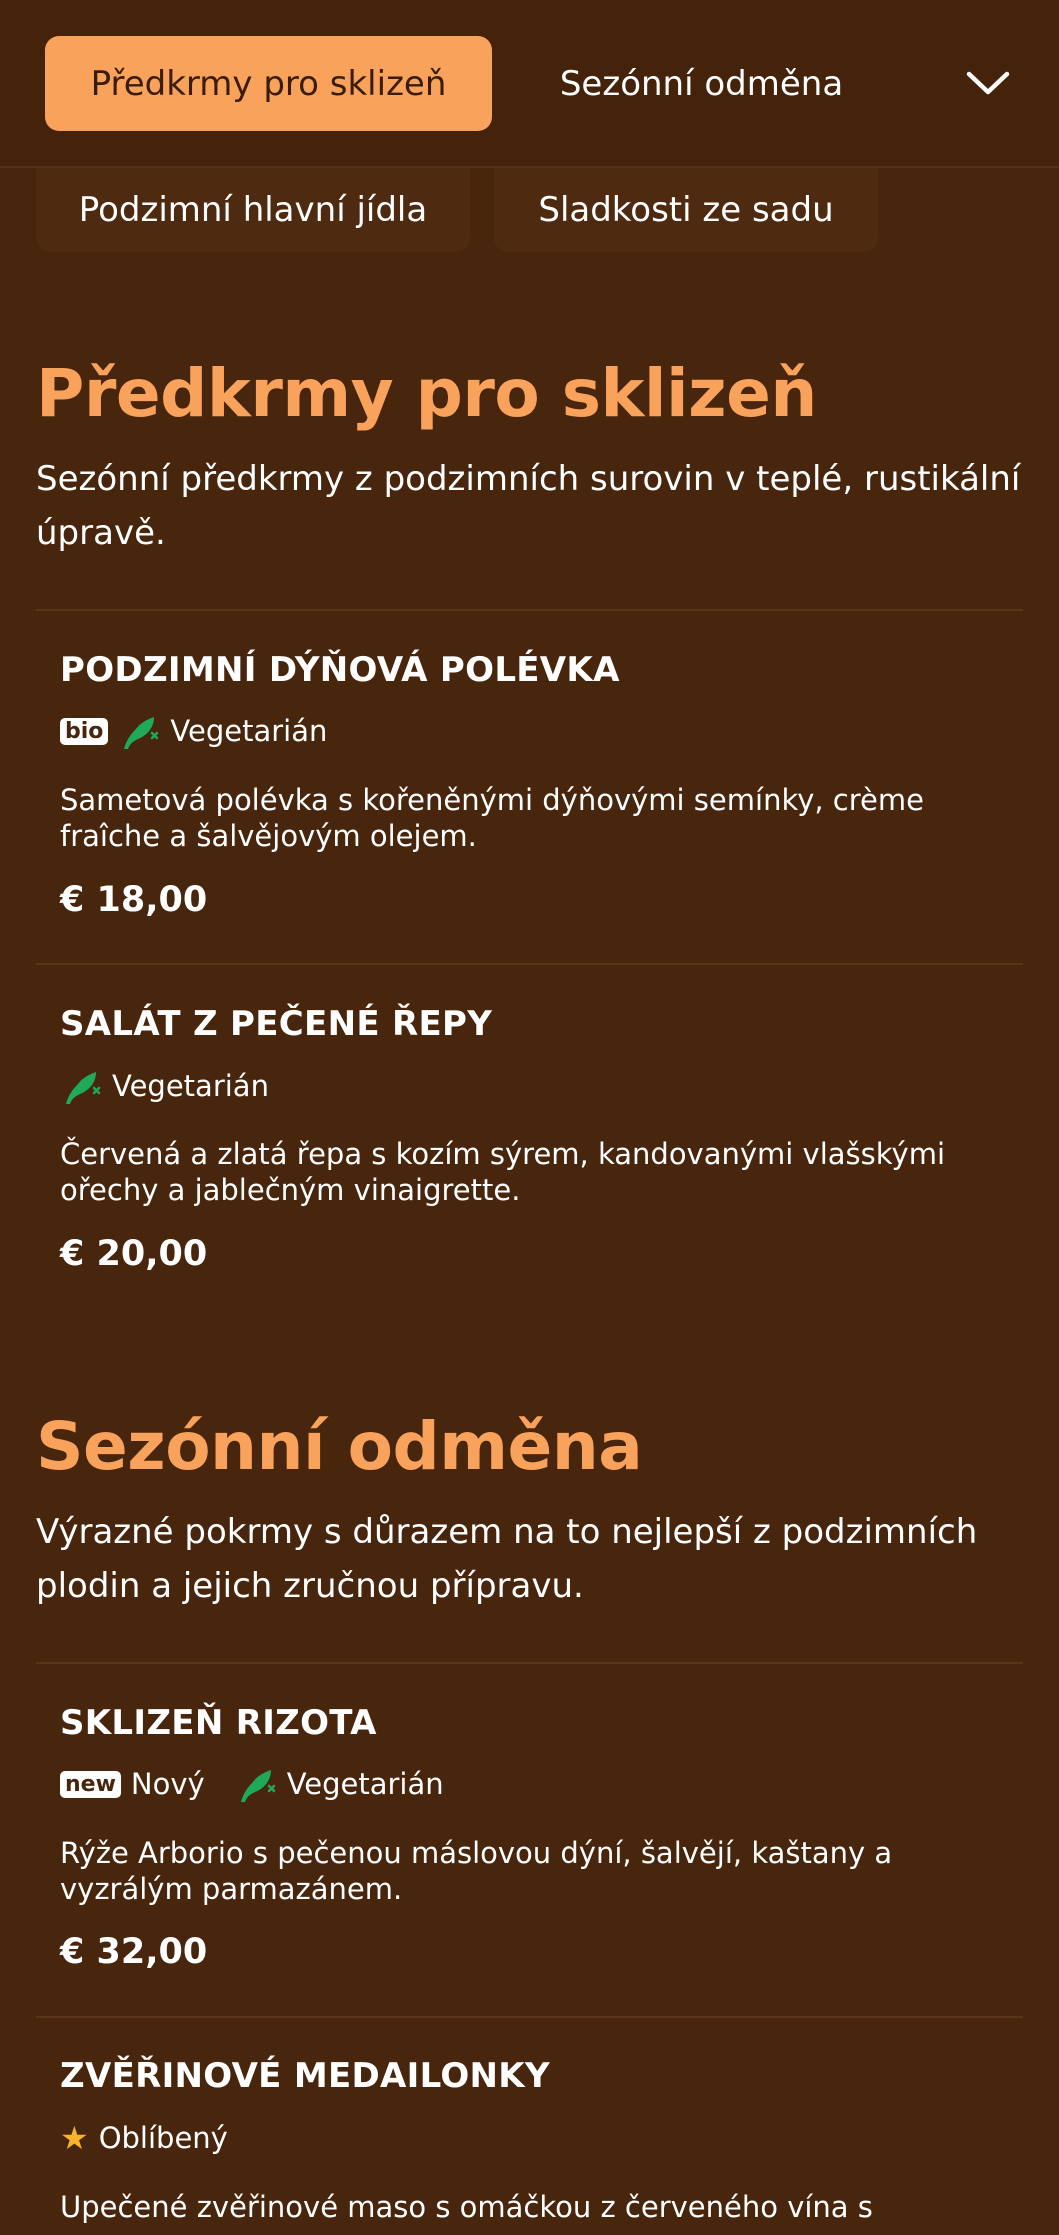 Image resolution: width=1059 pixels, height=2235 pixels. Describe the element at coordinates (84, 731) in the screenshot. I see `organic-badge: bio` at that location.